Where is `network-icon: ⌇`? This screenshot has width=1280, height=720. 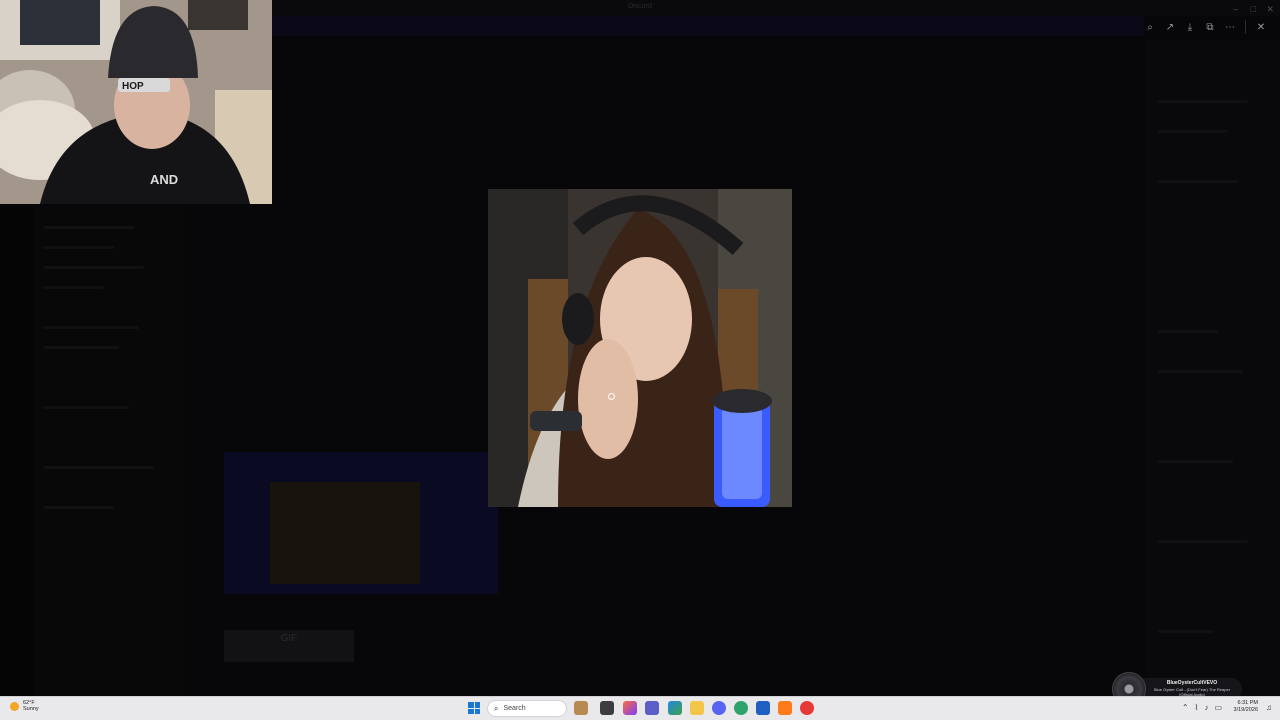
network-icon: ⌇ is located at coordinates (1197, 707).